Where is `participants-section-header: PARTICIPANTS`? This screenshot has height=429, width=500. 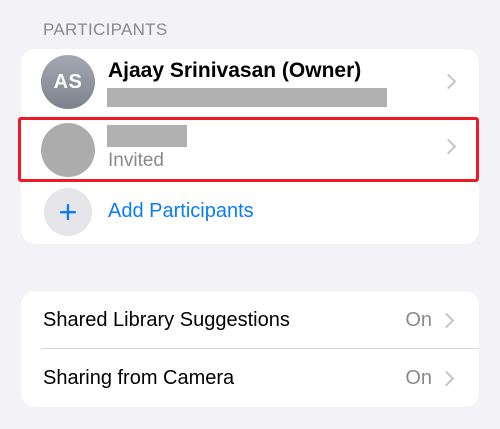 participants-section-header: PARTICIPANTS is located at coordinates (105, 29).